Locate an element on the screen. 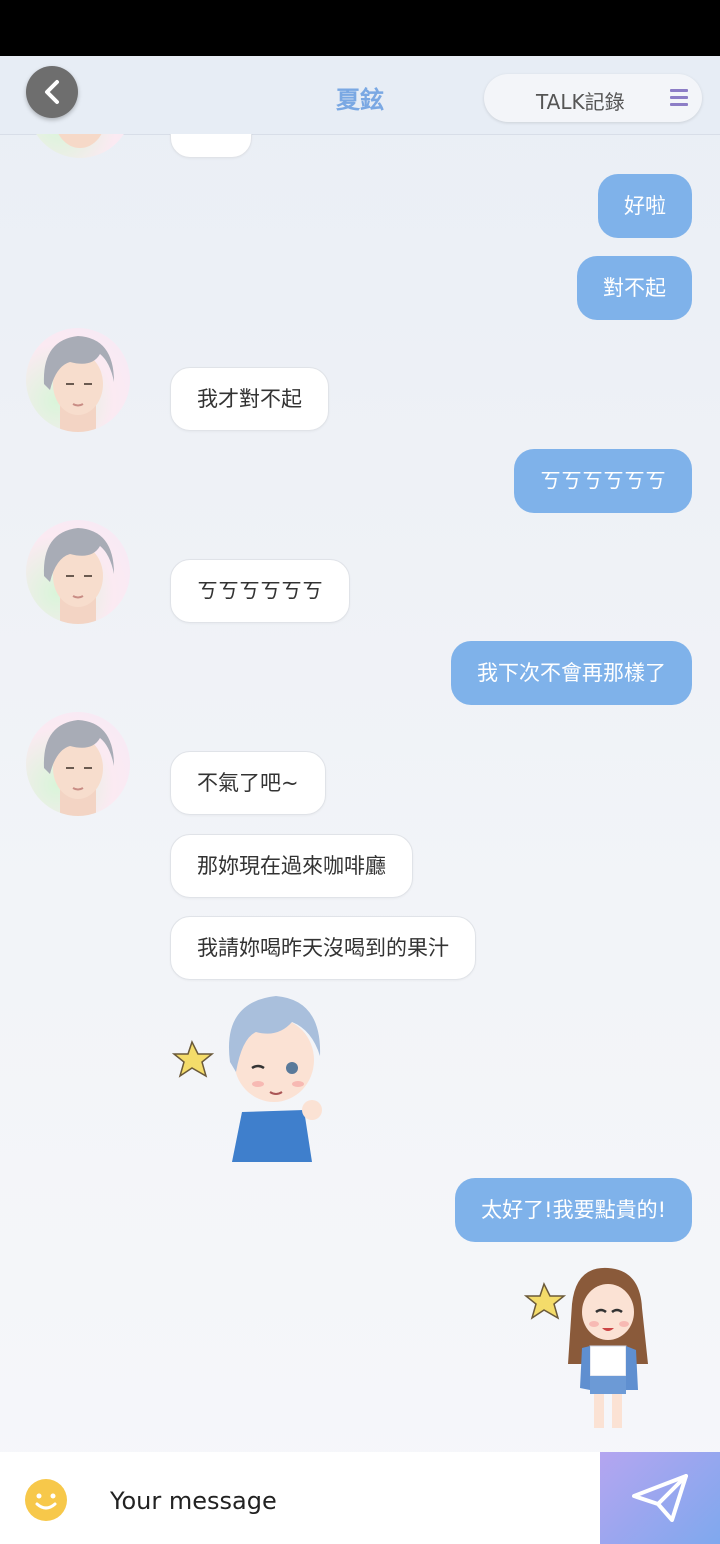 The image size is (720, 1544). chat-header: 夏鉉 TALK記錄 is located at coordinates (360, 95).